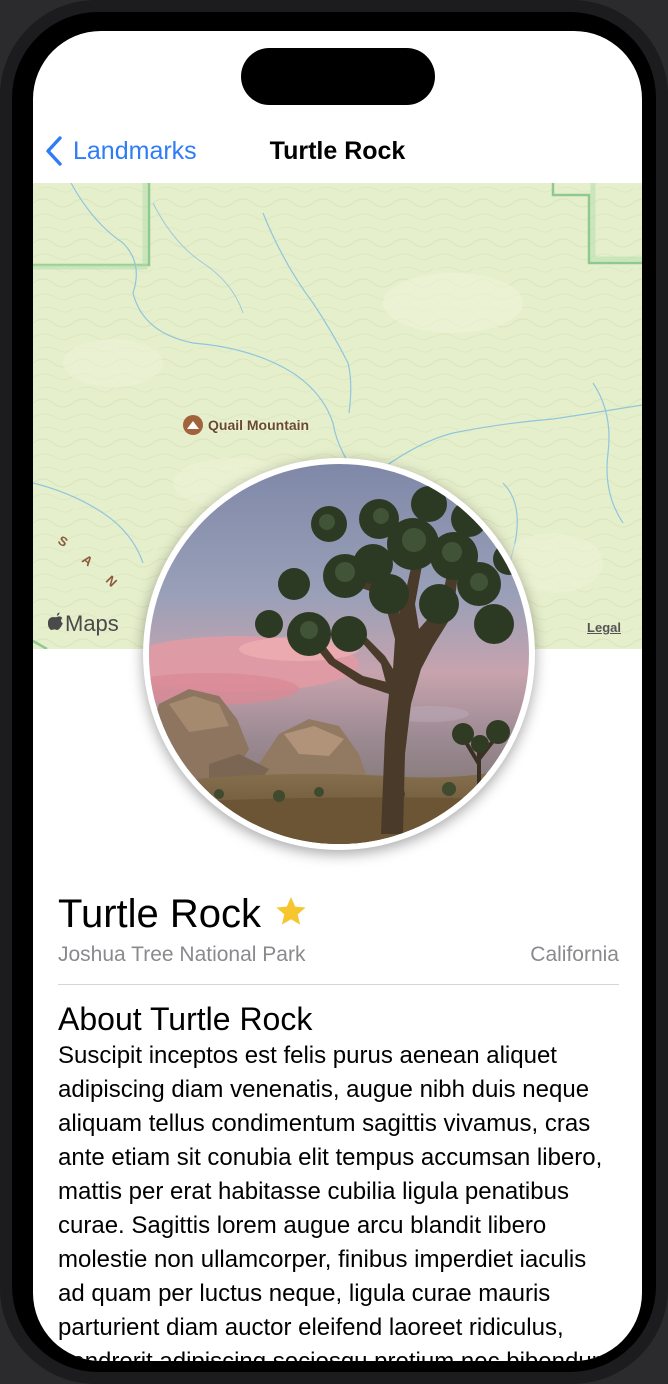 The height and width of the screenshot is (1384, 668). I want to click on about-heading: About Turtle Rock, so click(185, 1019).